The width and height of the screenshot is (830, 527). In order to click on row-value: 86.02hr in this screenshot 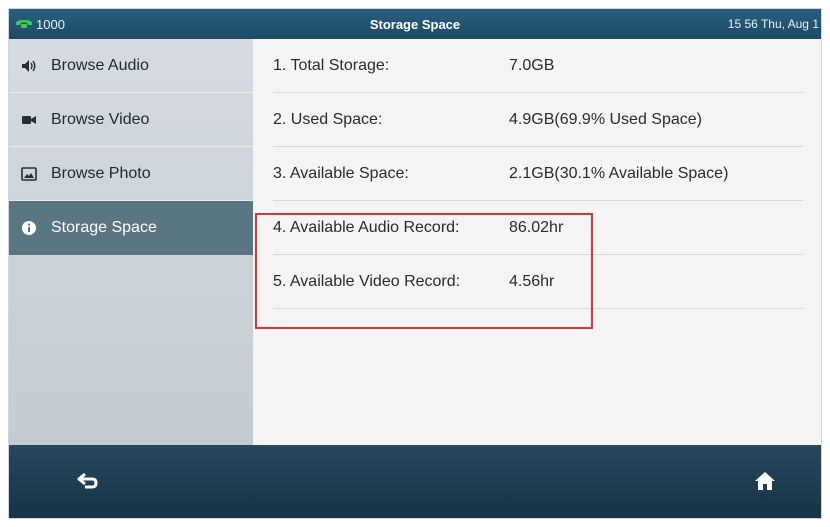, I will do `click(536, 227)`.